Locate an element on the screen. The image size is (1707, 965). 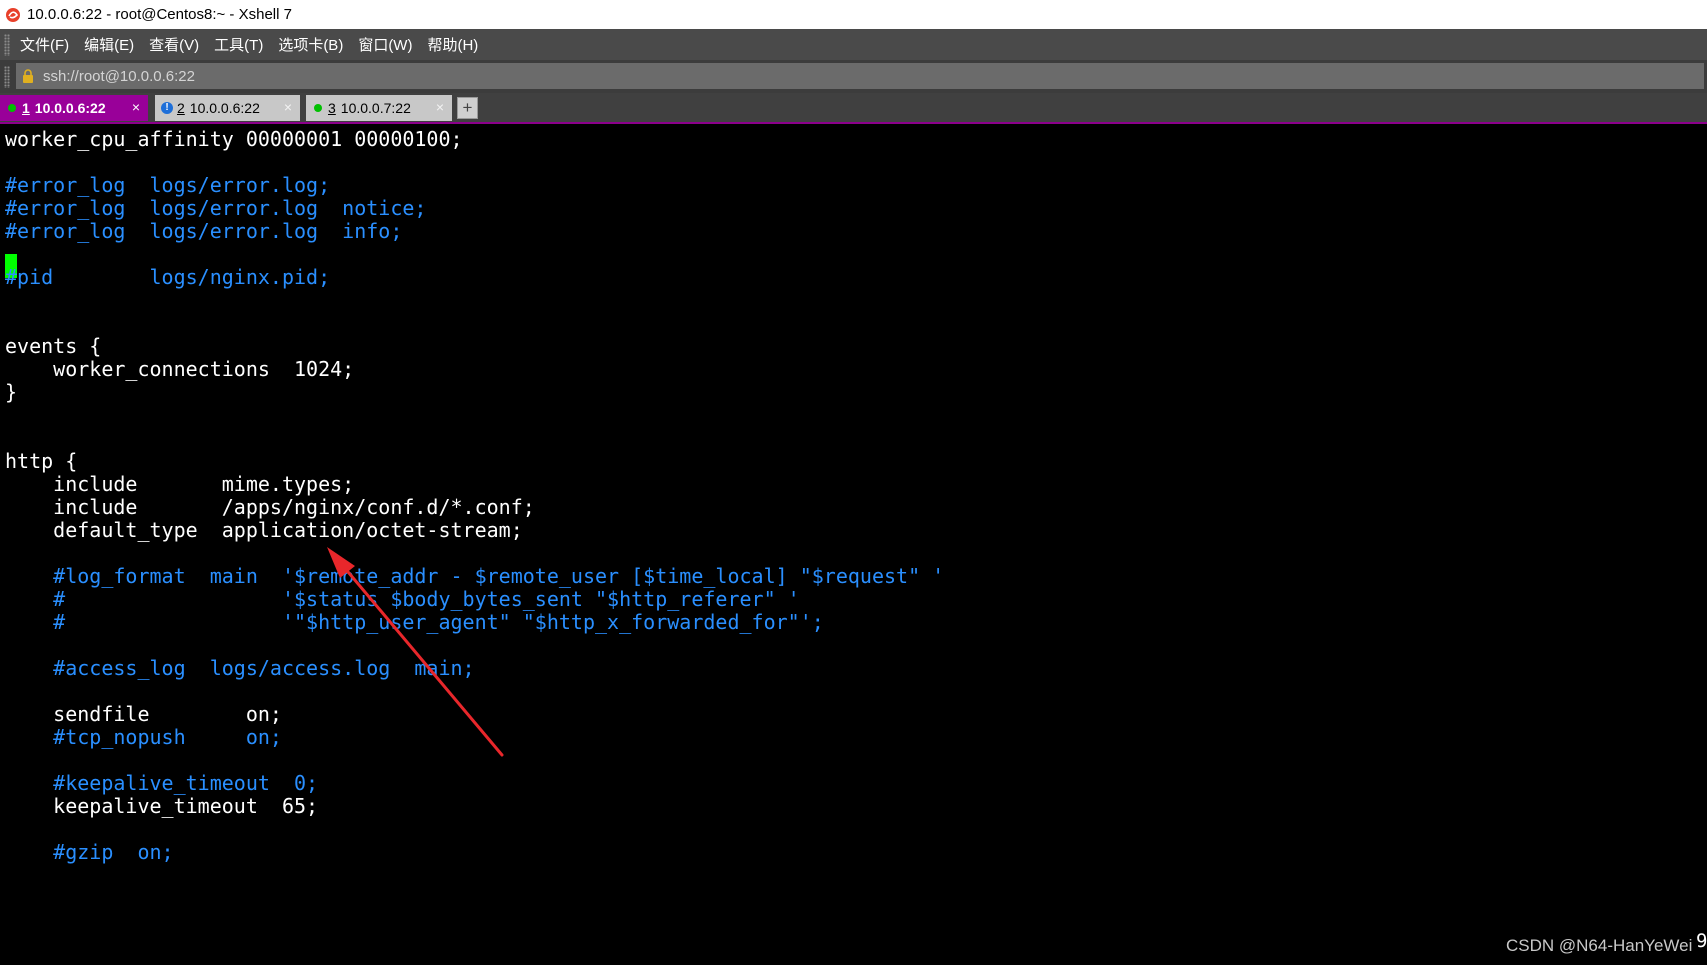
csdn-watermark: CSDN @N64-HanYeWei is located at coordinates (1599, 945).